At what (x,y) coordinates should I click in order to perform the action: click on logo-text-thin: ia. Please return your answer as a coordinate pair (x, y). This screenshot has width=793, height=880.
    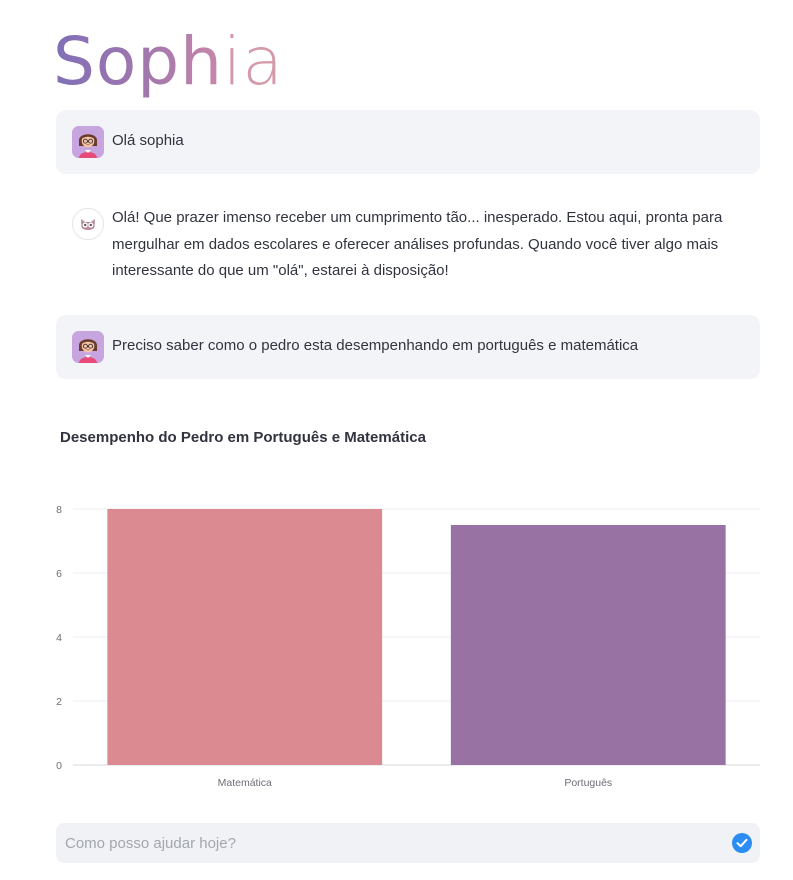
    Looking at the image, I should click on (253, 61).